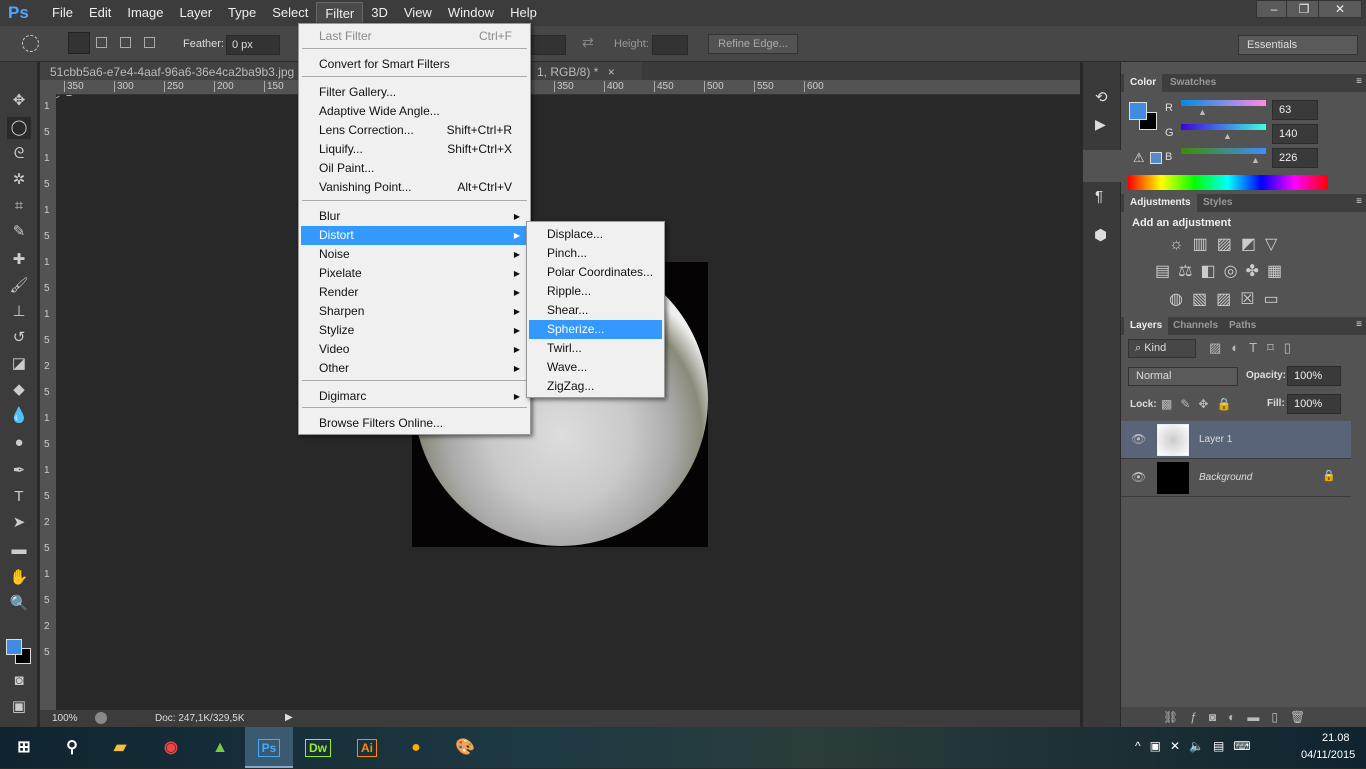 This screenshot has height=769, width=1366. Describe the element at coordinates (1102, 166) in the screenshot. I see `3d-panel-icon` at that location.